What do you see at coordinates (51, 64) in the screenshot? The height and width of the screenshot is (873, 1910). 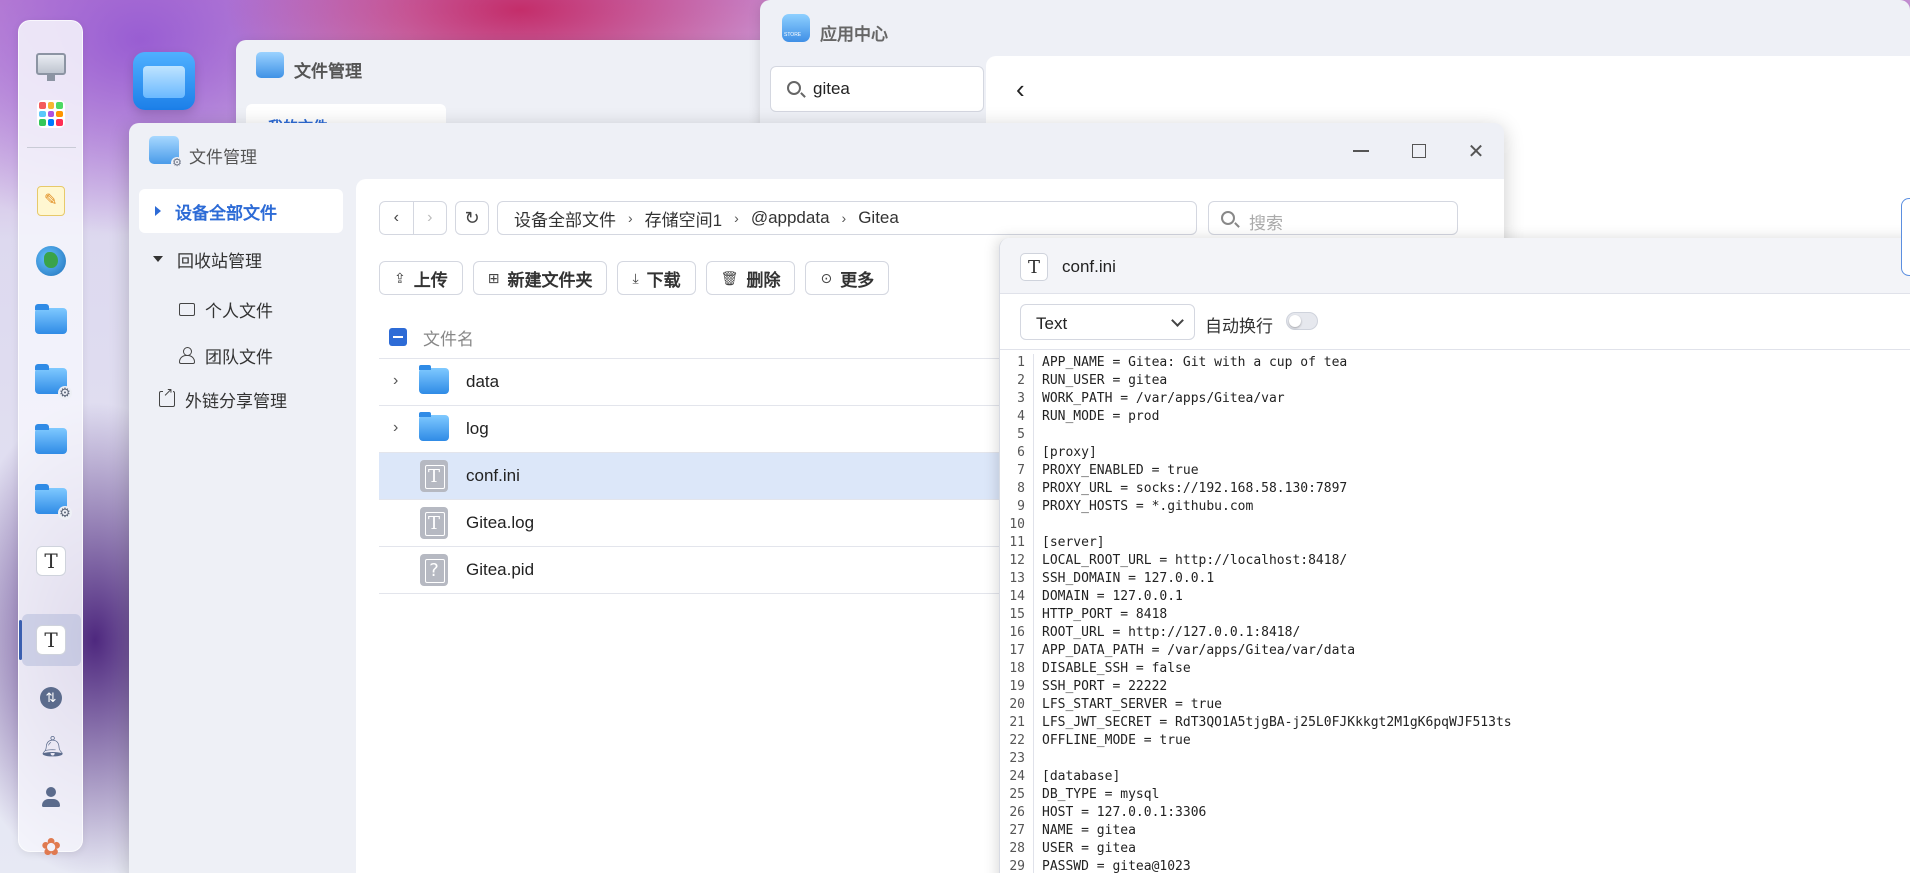 I see `monitor-icon` at bounding box center [51, 64].